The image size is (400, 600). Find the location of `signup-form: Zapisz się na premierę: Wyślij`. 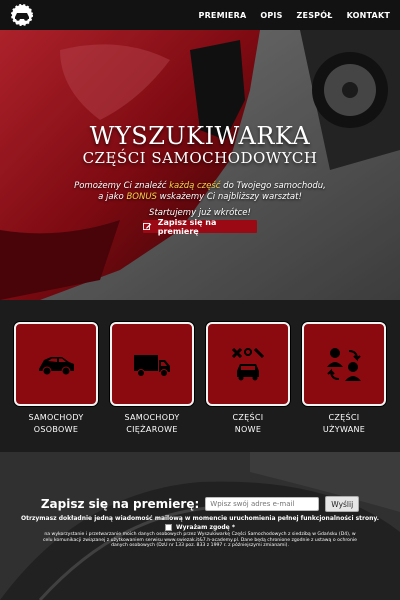

signup-form: Zapisz się na premierę: Wyślij is located at coordinates (200, 504).